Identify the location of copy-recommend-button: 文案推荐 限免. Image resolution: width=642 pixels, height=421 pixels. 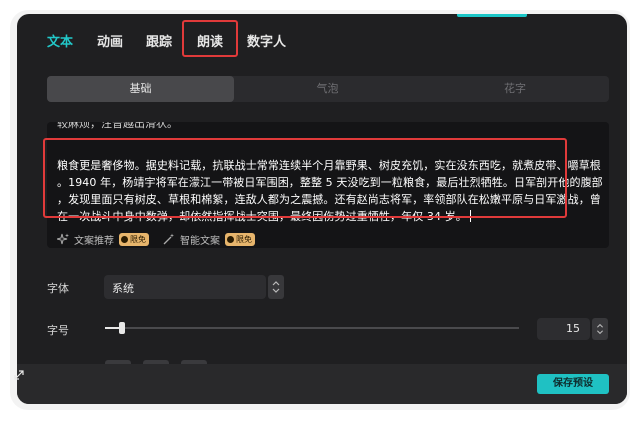
(103, 239).